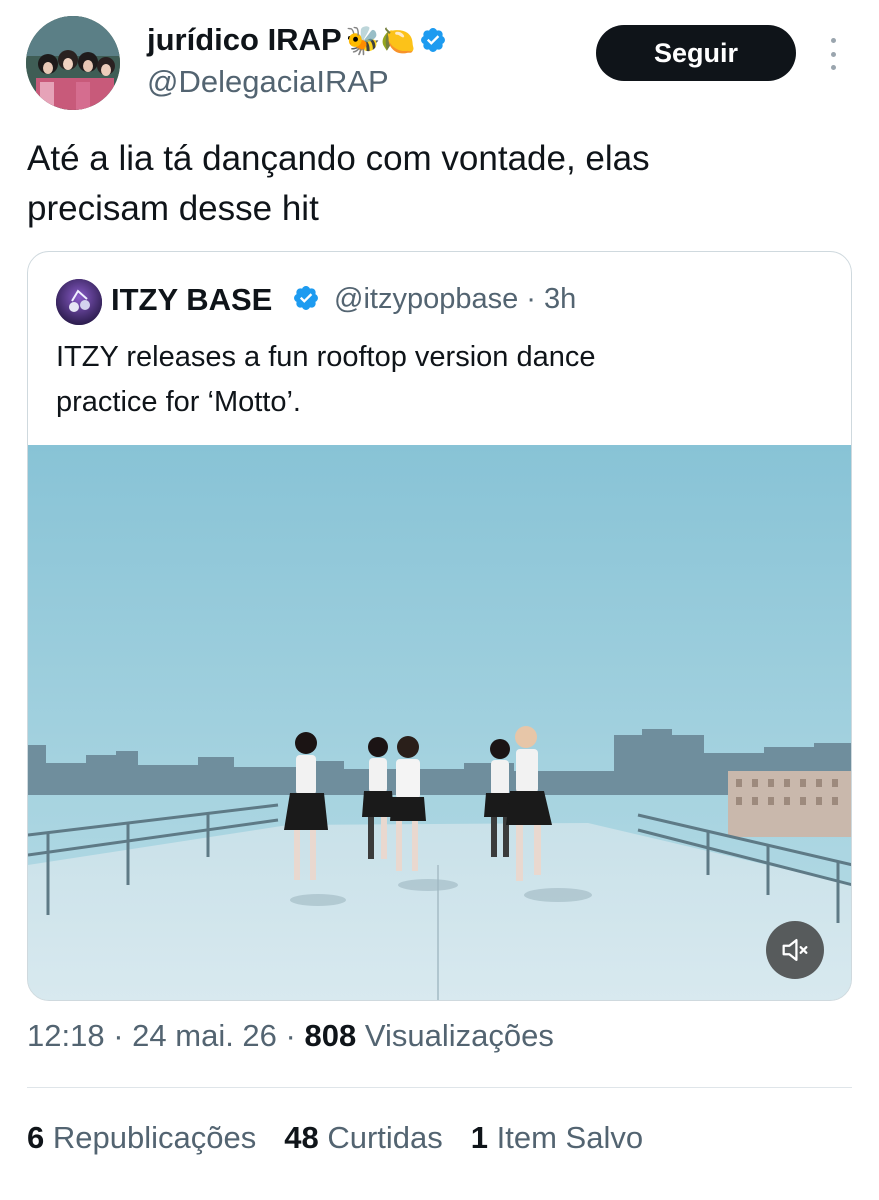 The height and width of the screenshot is (1200, 879). Describe the element at coordinates (479, 1137) in the screenshot. I see `bookmarks-count: 1` at that location.